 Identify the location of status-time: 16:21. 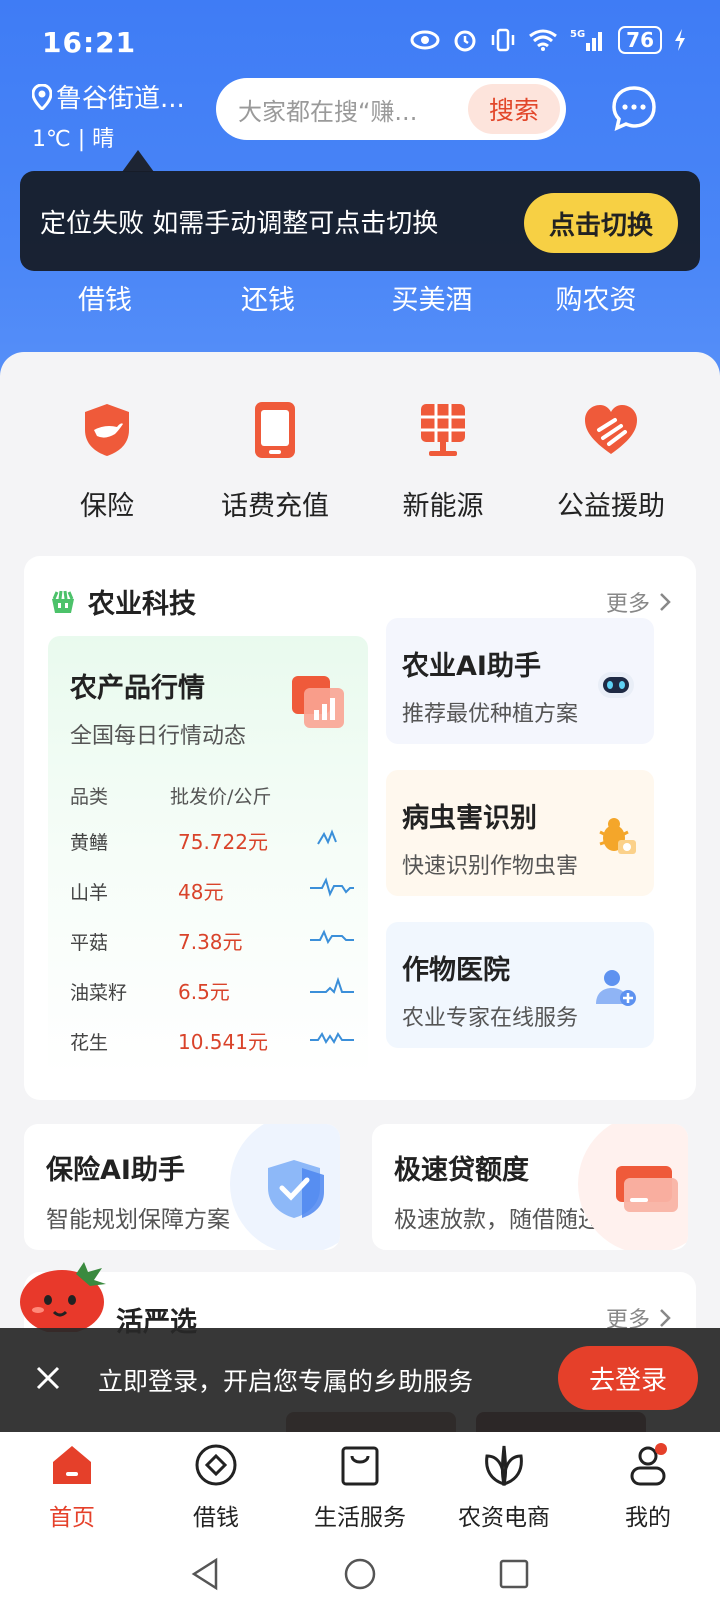
(89, 42).